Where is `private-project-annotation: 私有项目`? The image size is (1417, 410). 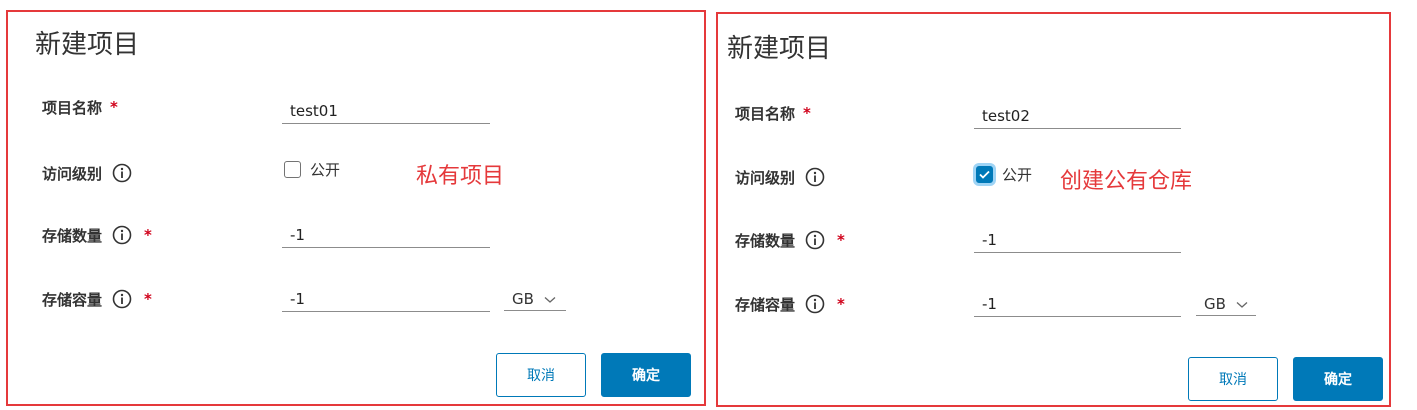
private-project-annotation: 私有项目 is located at coordinates (460, 176).